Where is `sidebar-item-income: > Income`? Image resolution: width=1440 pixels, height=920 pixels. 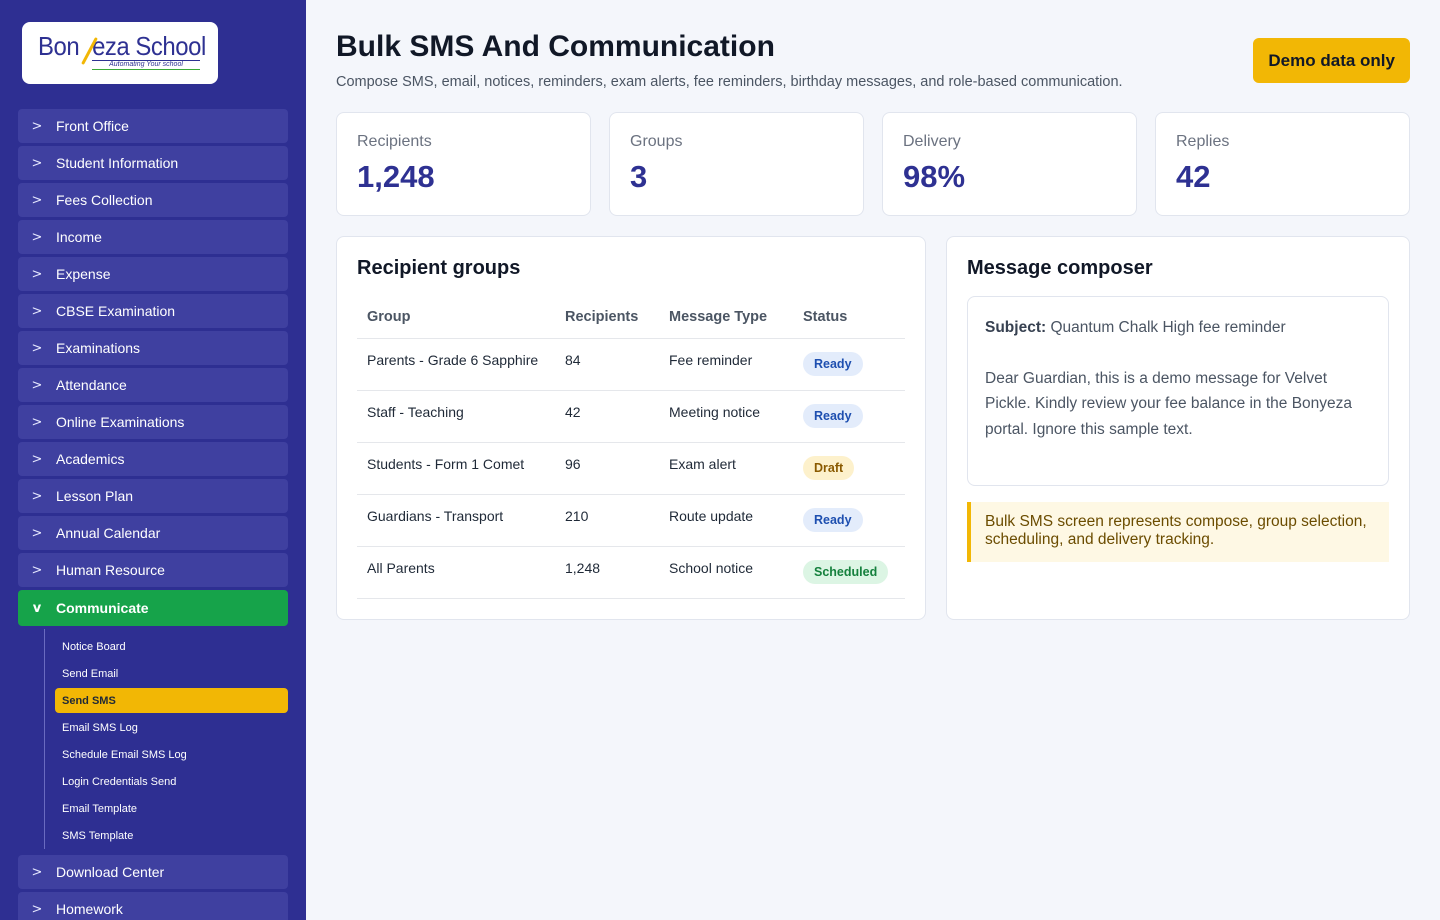 sidebar-item-income: > Income is located at coordinates (153, 237).